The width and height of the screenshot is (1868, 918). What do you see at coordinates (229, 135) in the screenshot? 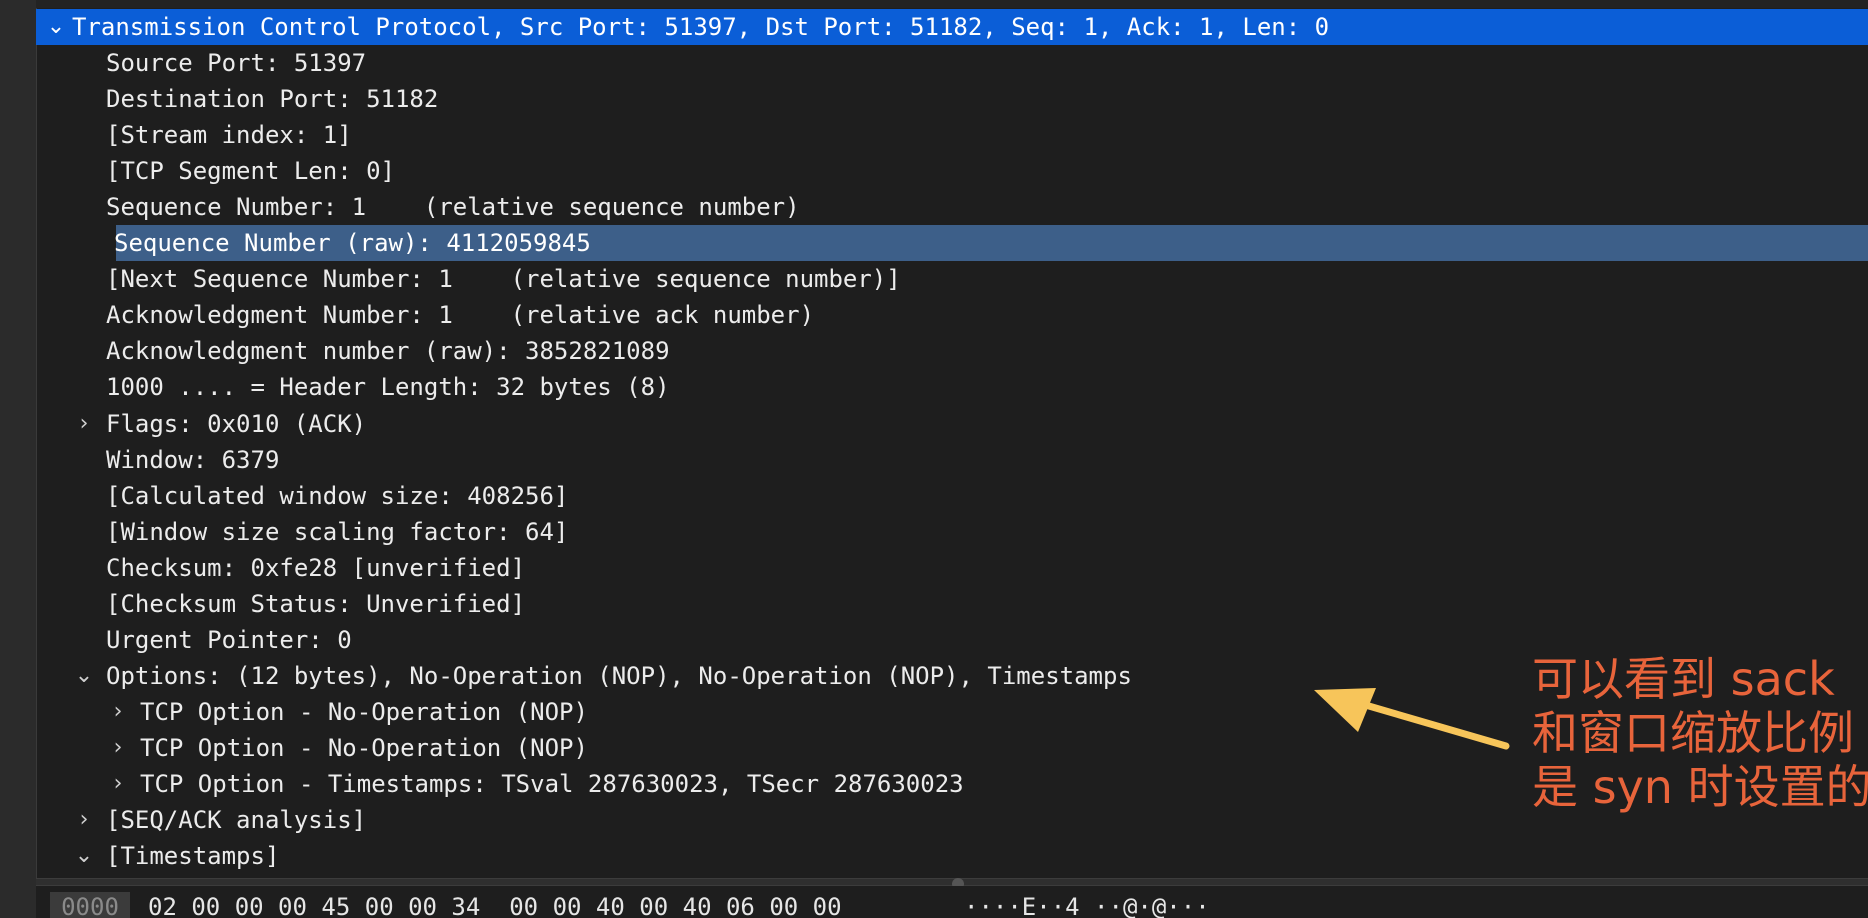
I see `field-label: [Stream index: 1]` at bounding box center [229, 135].